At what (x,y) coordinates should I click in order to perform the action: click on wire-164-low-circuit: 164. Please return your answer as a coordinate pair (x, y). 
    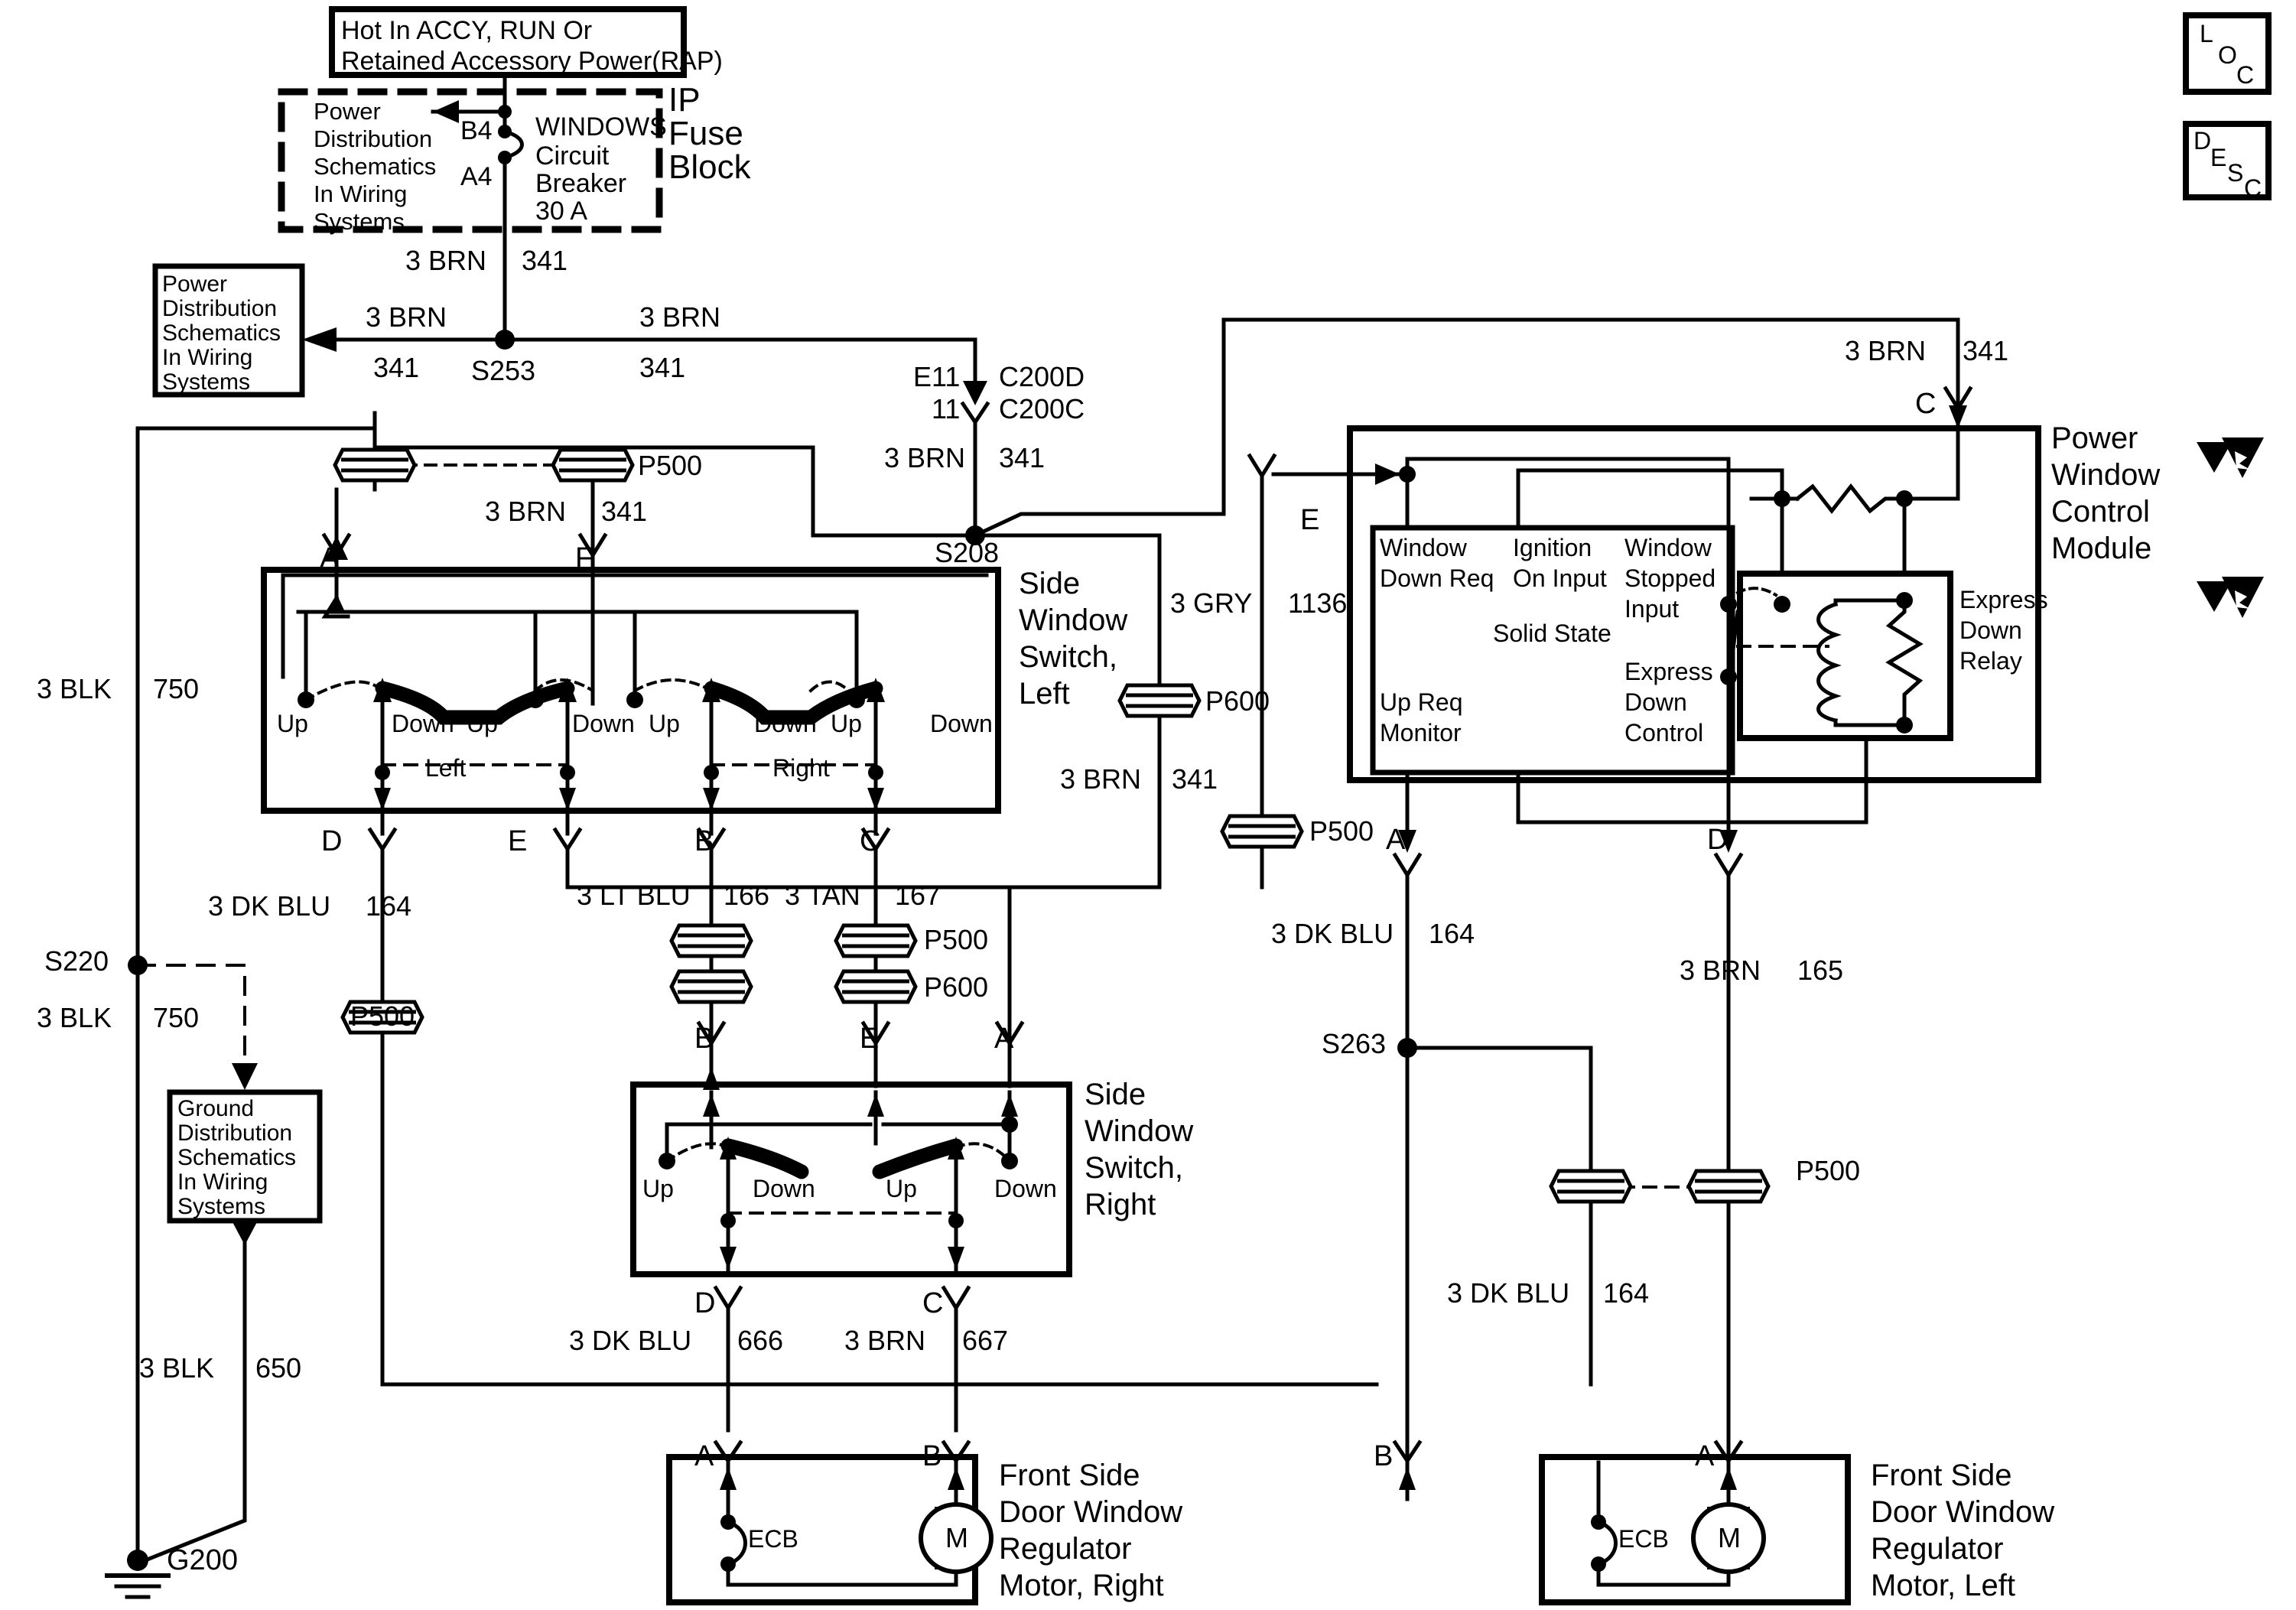
    Looking at the image, I should click on (1627, 1293).